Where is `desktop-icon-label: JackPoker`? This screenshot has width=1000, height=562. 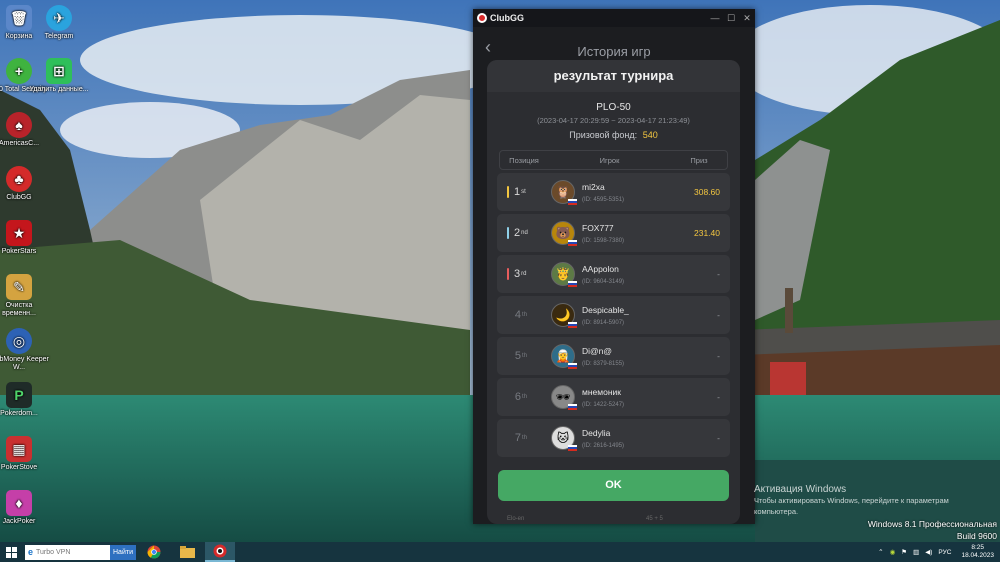
desktop-icon-label: JackPoker is located at coordinates (19, 521).